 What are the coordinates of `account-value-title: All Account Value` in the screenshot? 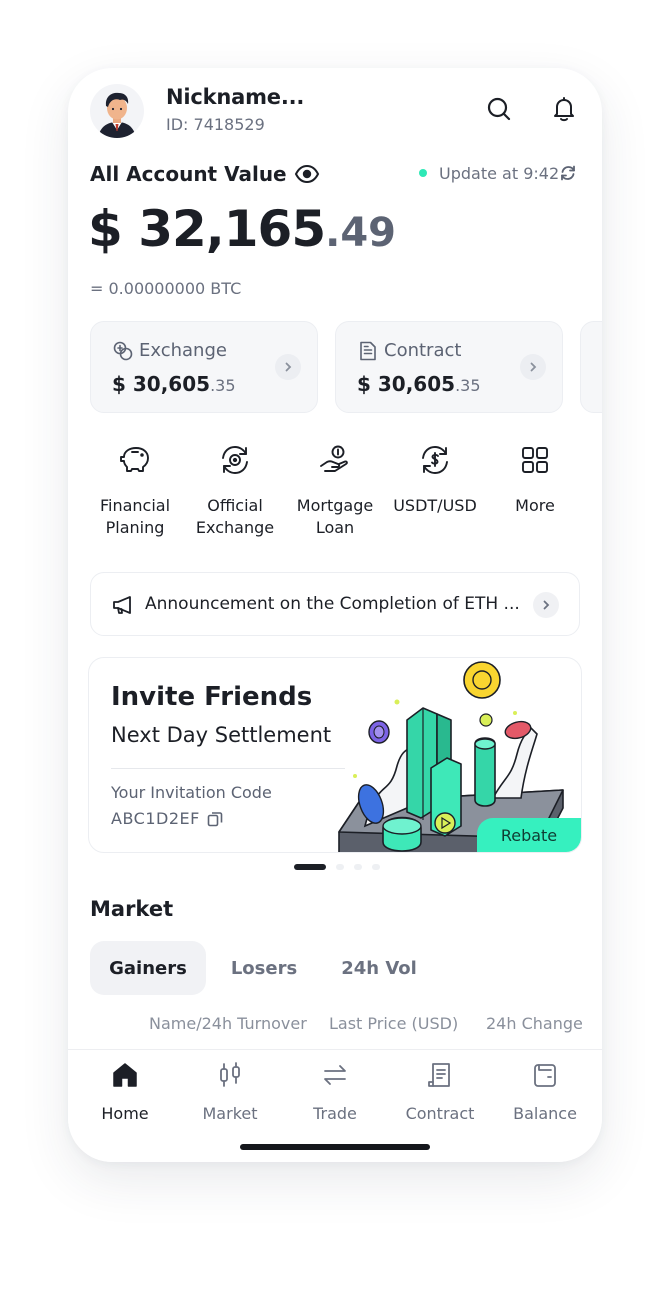 It's located at (188, 174).